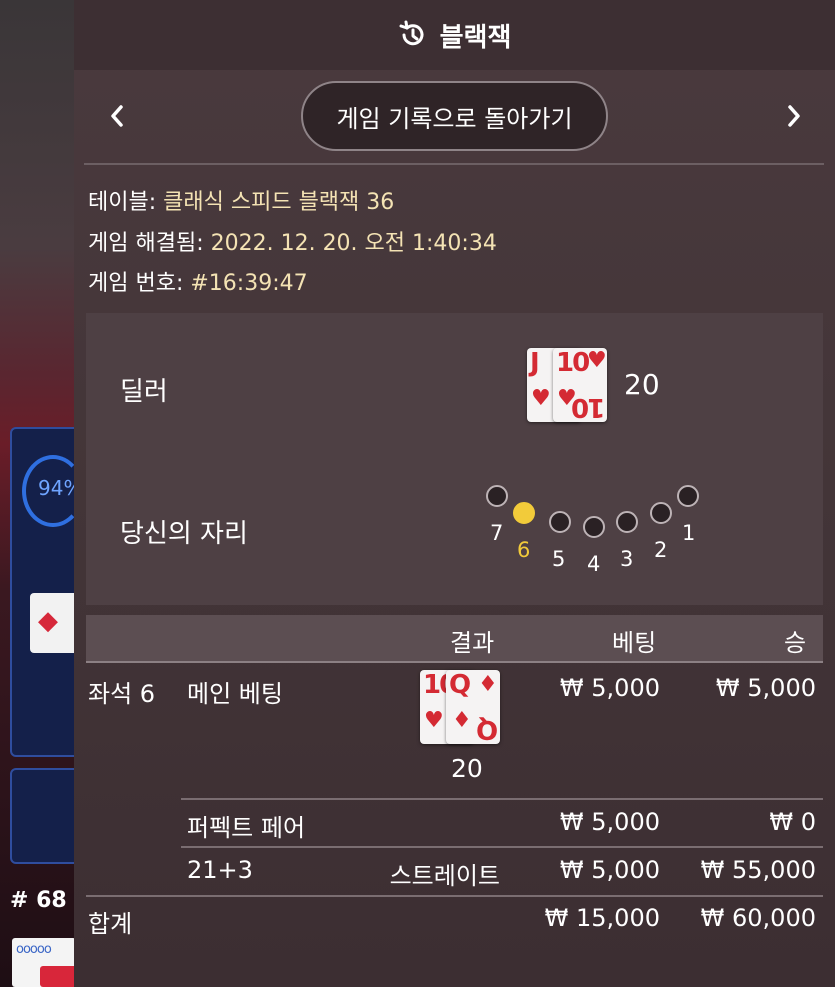 The width and height of the screenshot is (835, 987). What do you see at coordinates (475, 37) in the screenshot?
I see `page-title: 블랙잭` at bounding box center [475, 37].